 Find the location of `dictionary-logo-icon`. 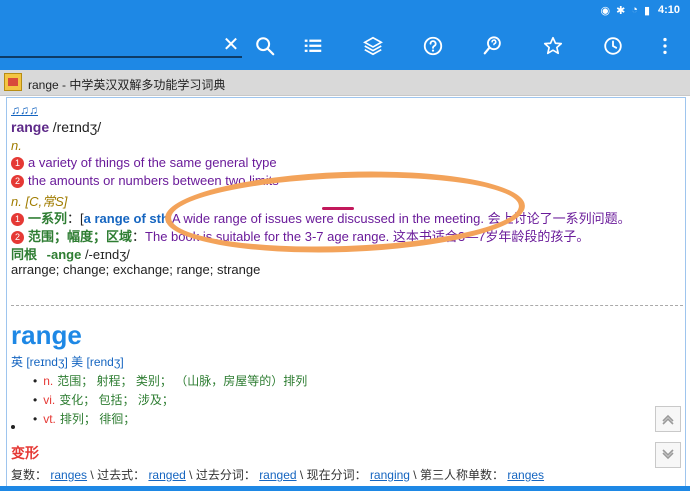

dictionary-logo-icon is located at coordinates (13, 82).